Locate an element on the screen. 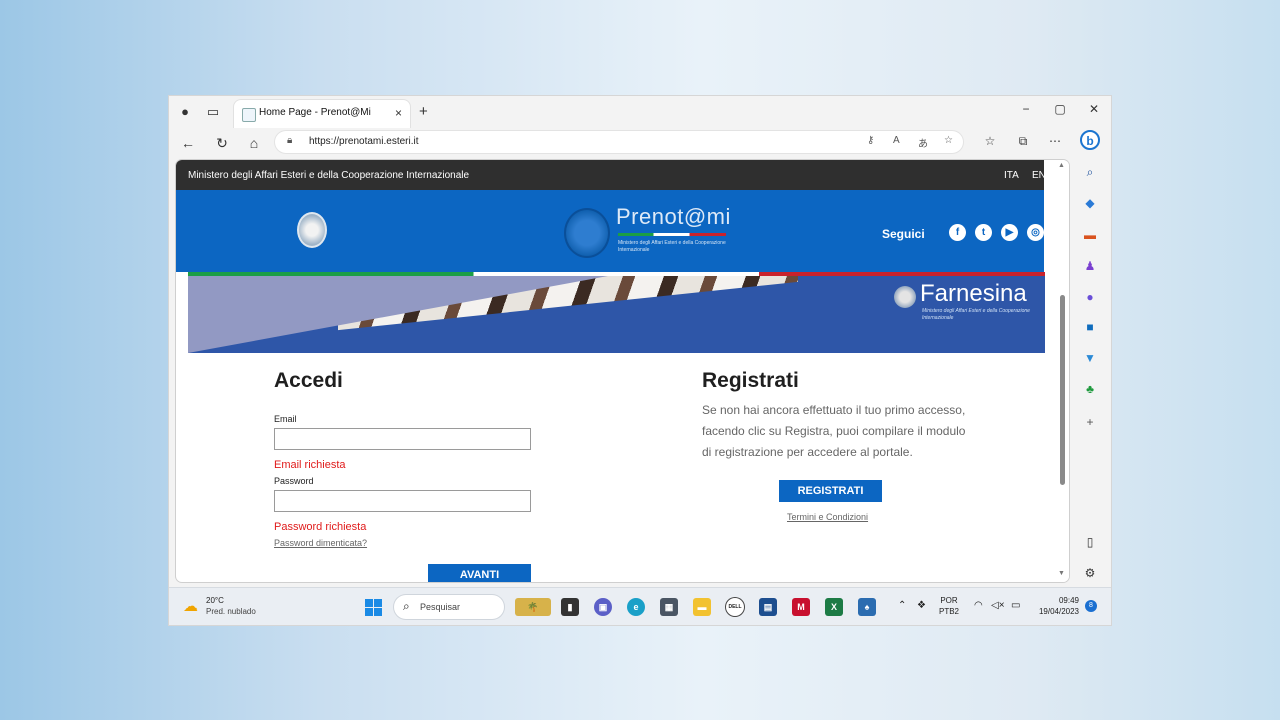  prenotami-logo: Prenot@mi is located at coordinates (673, 217).